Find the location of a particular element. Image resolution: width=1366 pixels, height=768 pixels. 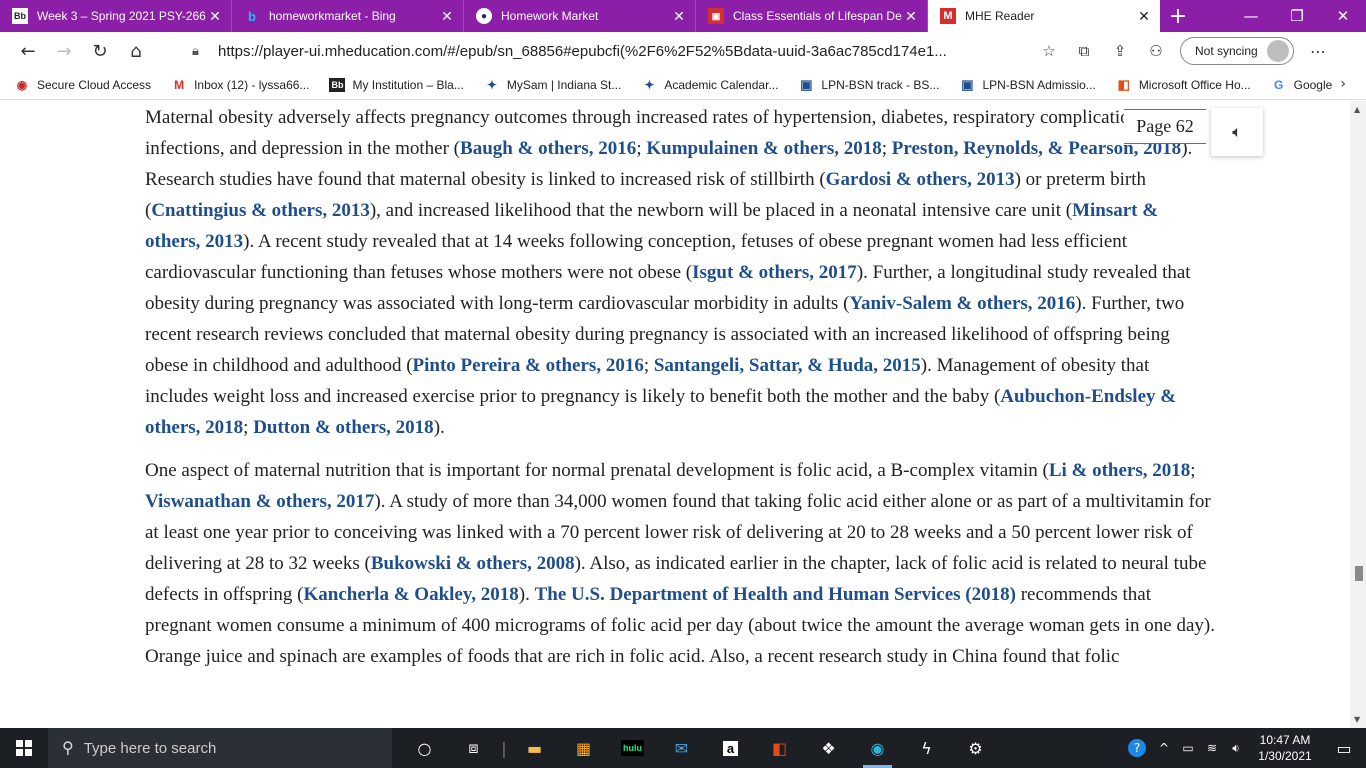

tab-title: Class Essentials of Lifespan De is located at coordinates (817, 16).